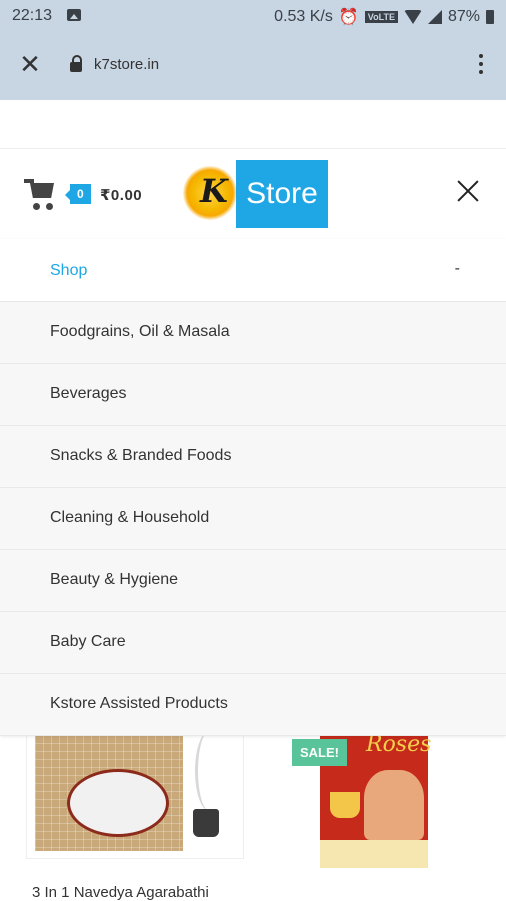  I want to click on smoke-graphic, so click(209, 771).